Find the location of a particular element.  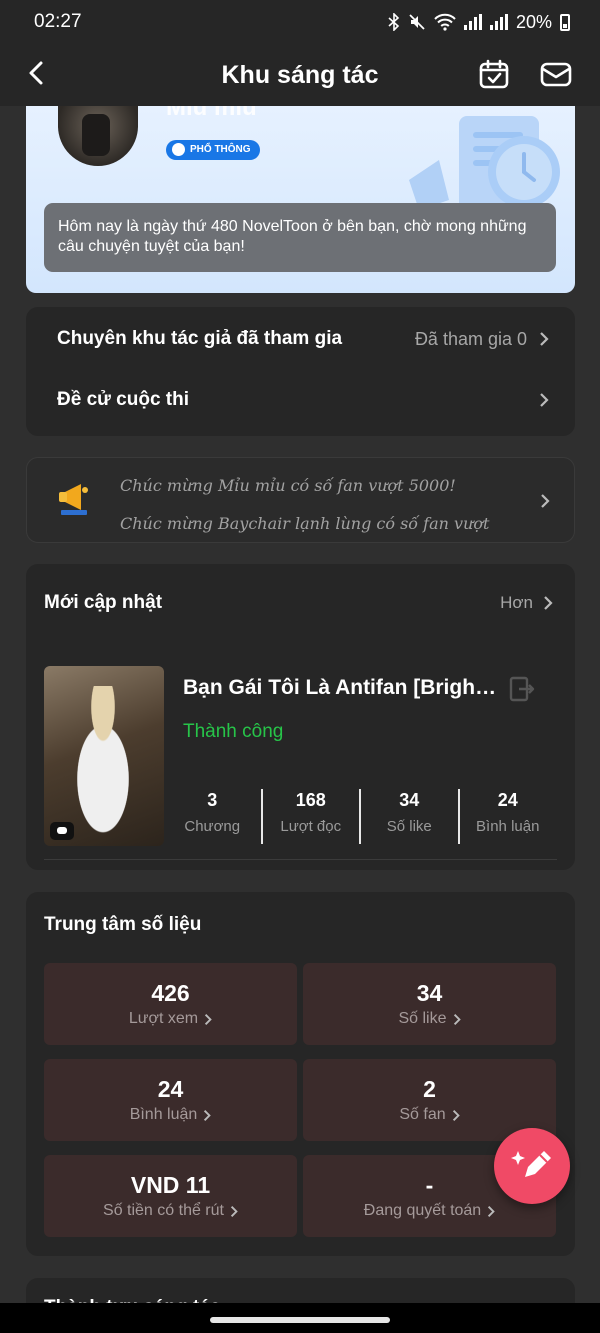

wifi-icon is located at coordinates (445, 22).